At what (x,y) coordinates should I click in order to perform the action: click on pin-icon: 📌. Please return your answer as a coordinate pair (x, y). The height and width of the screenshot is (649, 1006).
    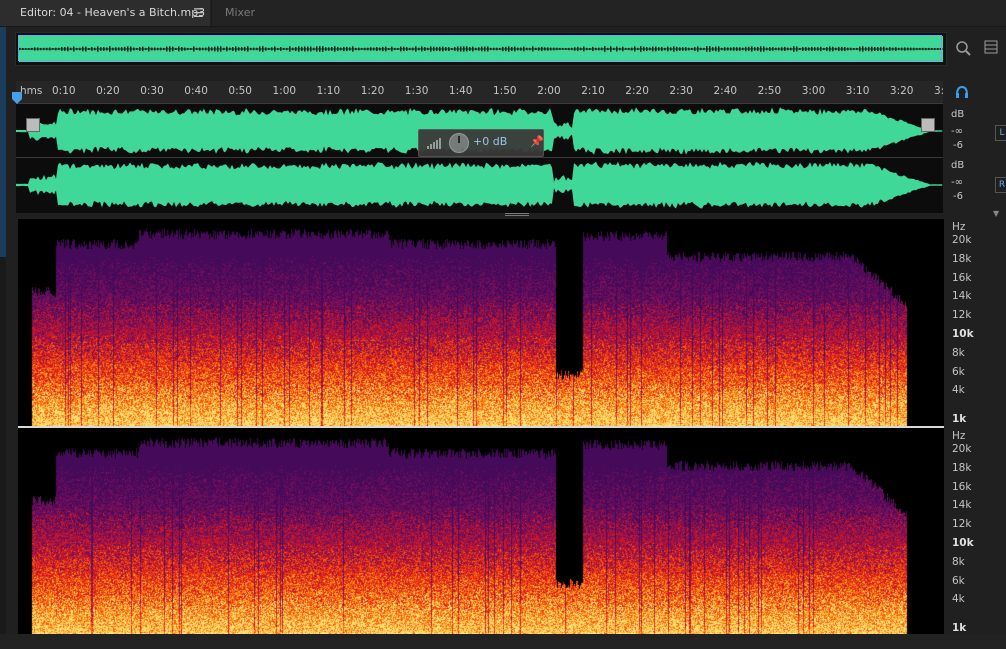
    Looking at the image, I should click on (537, 141).